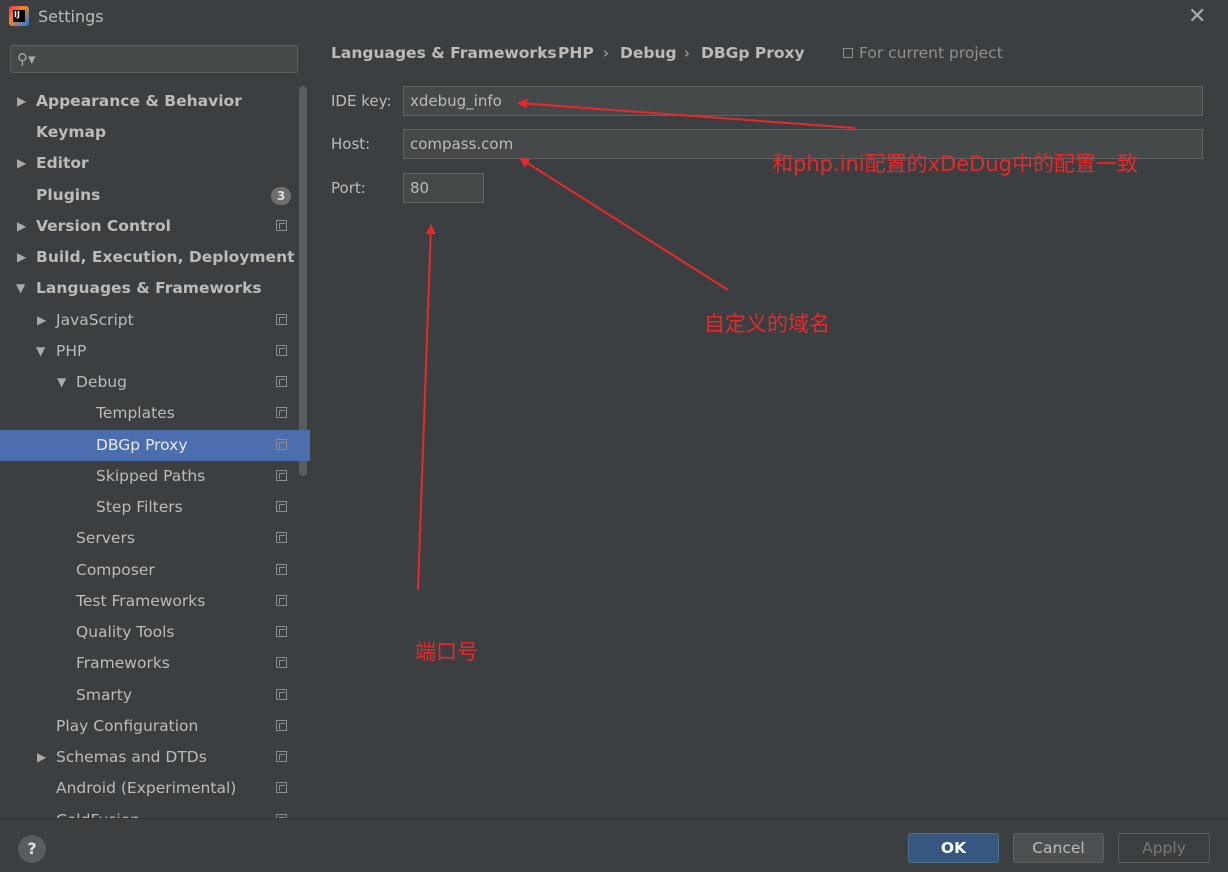 Image resolution: width=1228 pixels, height=872 pixels. Describe the element at coordinates (576, 53) in the screenshot. I see `breadcrumb-php: PHP` at that location.